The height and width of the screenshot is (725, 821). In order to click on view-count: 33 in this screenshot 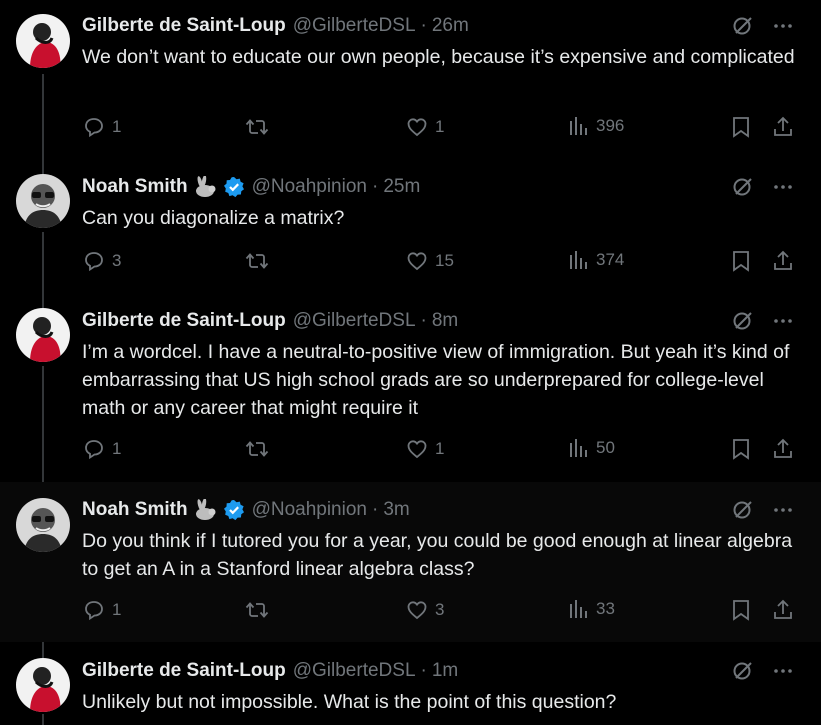, I will do `click(605, 608)`.